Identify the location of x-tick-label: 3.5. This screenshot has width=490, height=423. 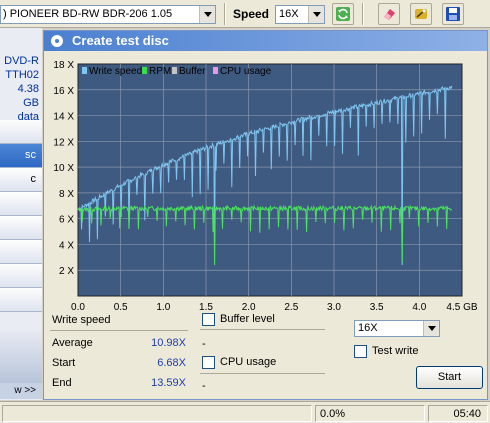
(377, 307).